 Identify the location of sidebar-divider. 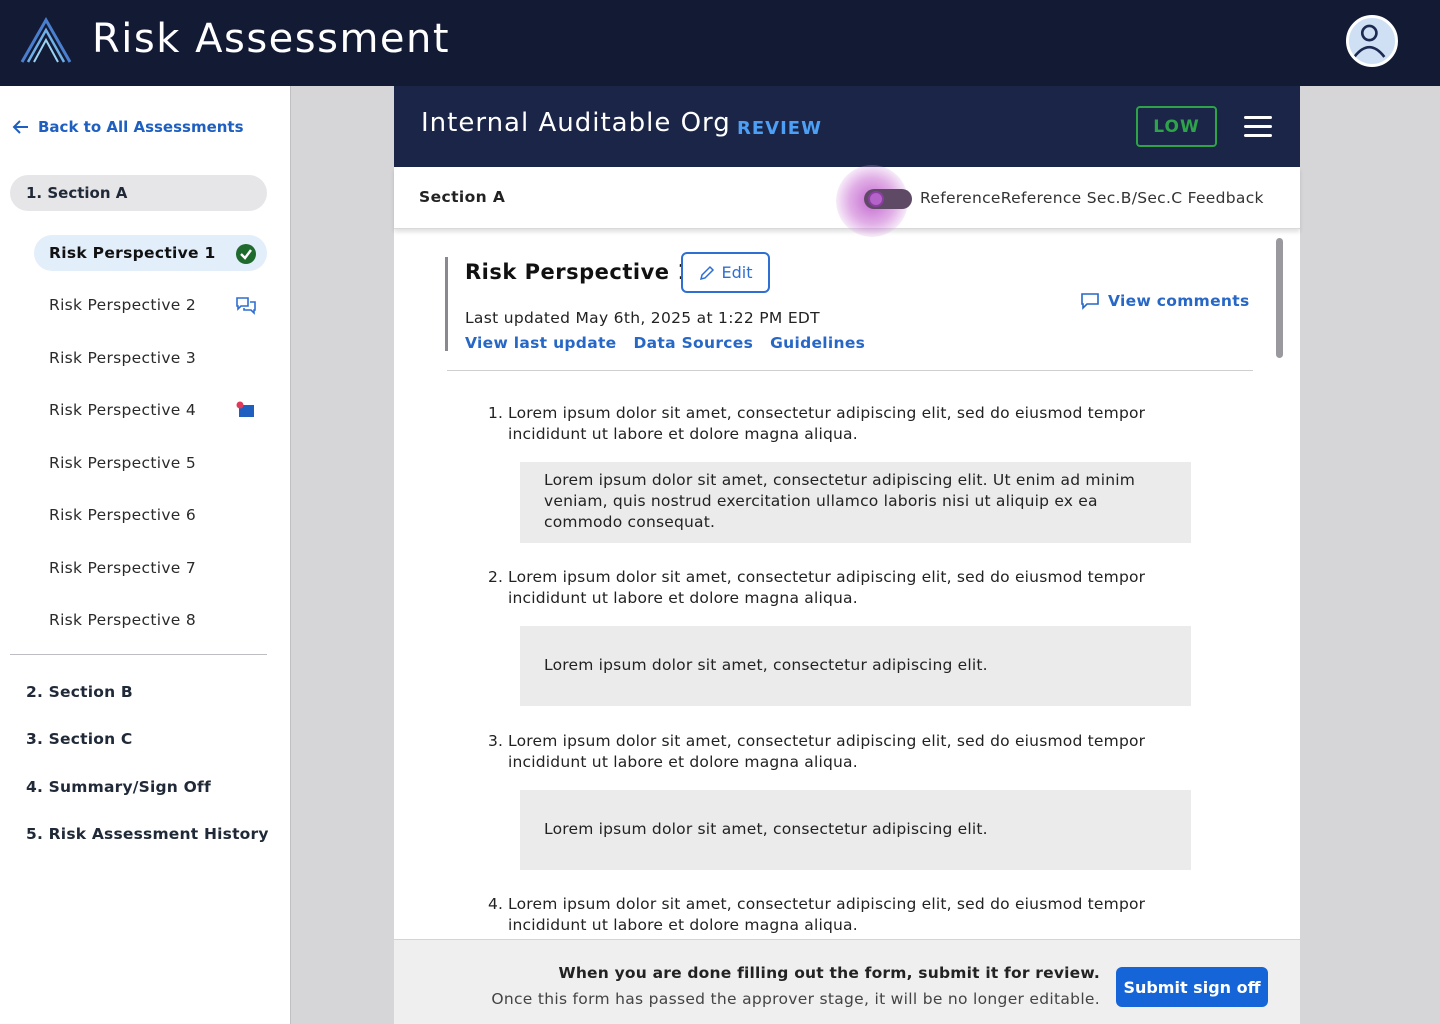
(138, 654).